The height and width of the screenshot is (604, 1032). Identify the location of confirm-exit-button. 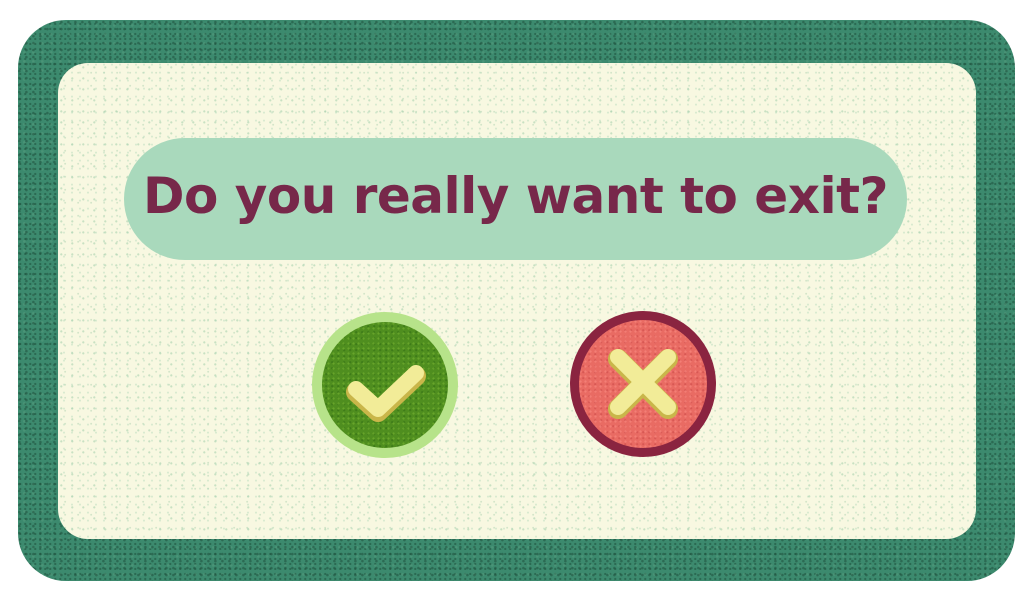
(385, 385).